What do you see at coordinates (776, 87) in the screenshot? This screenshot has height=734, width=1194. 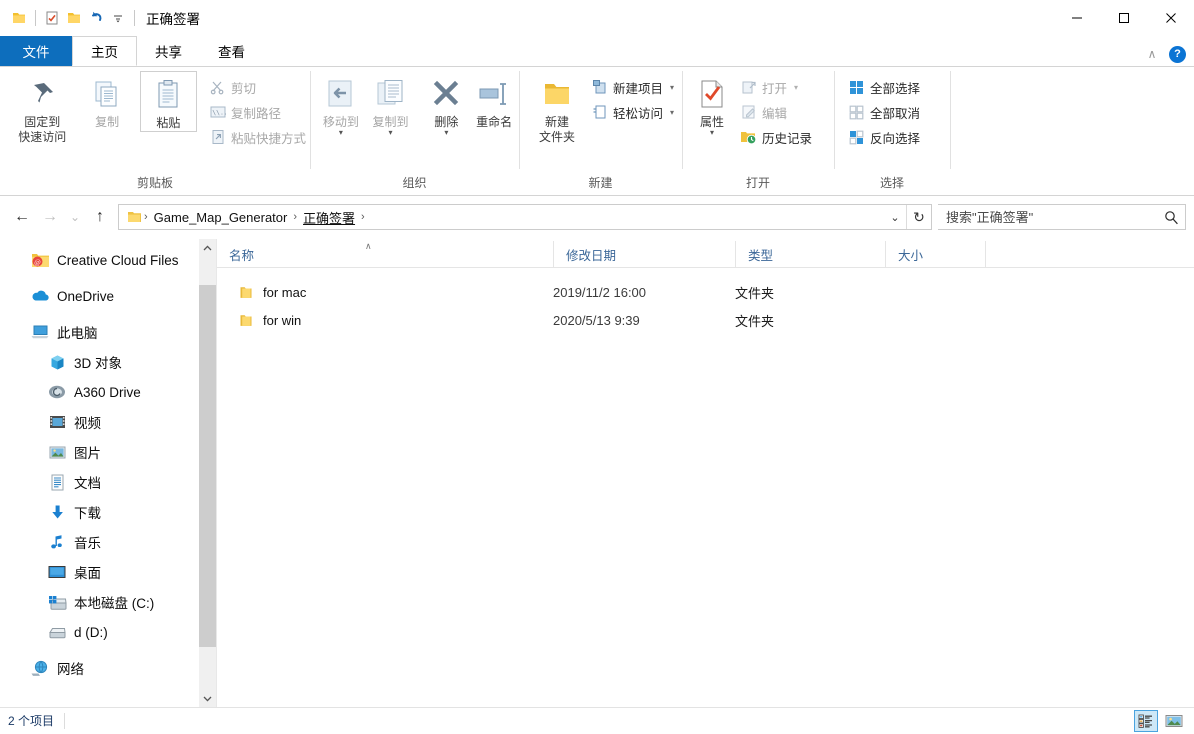 I see `open-button: 打开 ▾` at bounding box center [776, 87].